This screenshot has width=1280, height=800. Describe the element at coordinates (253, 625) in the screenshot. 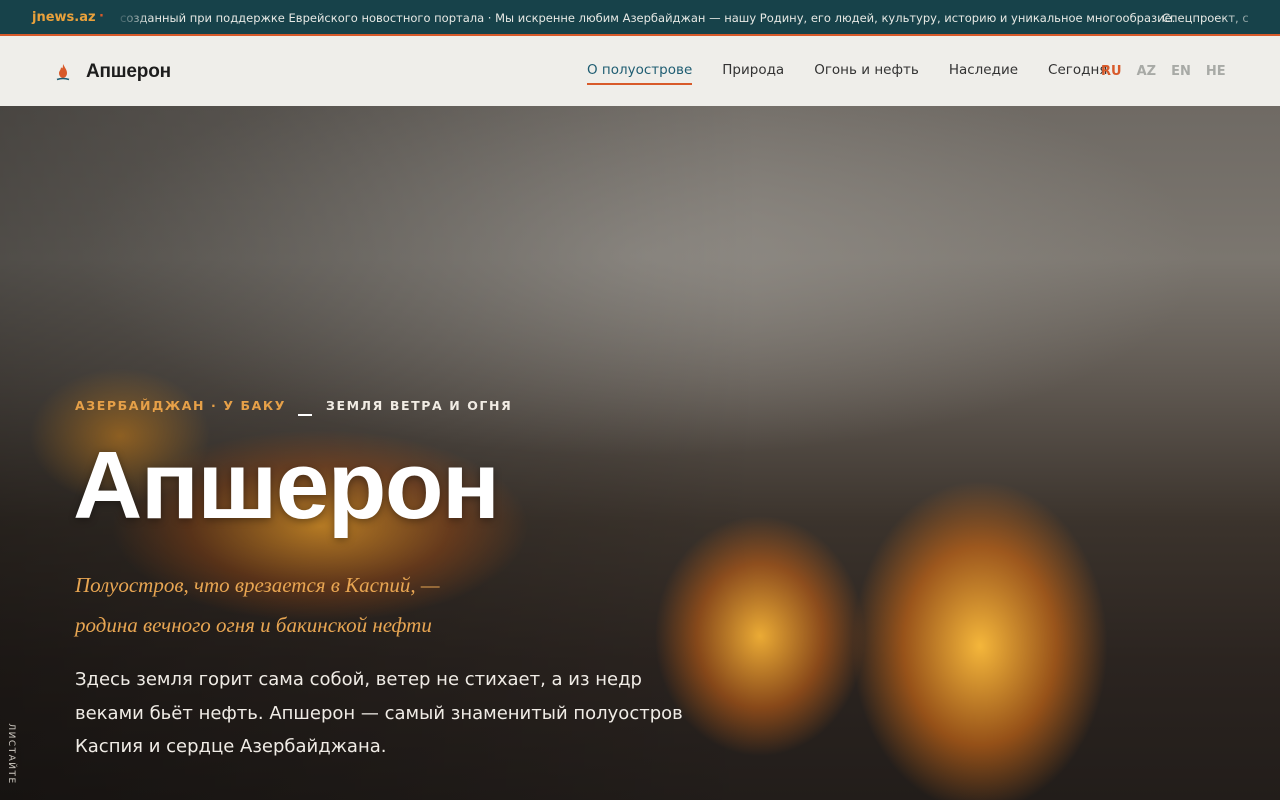

I see `hero-subtitle-line-2: родина вечного огня и бакинской нефти` at that location.